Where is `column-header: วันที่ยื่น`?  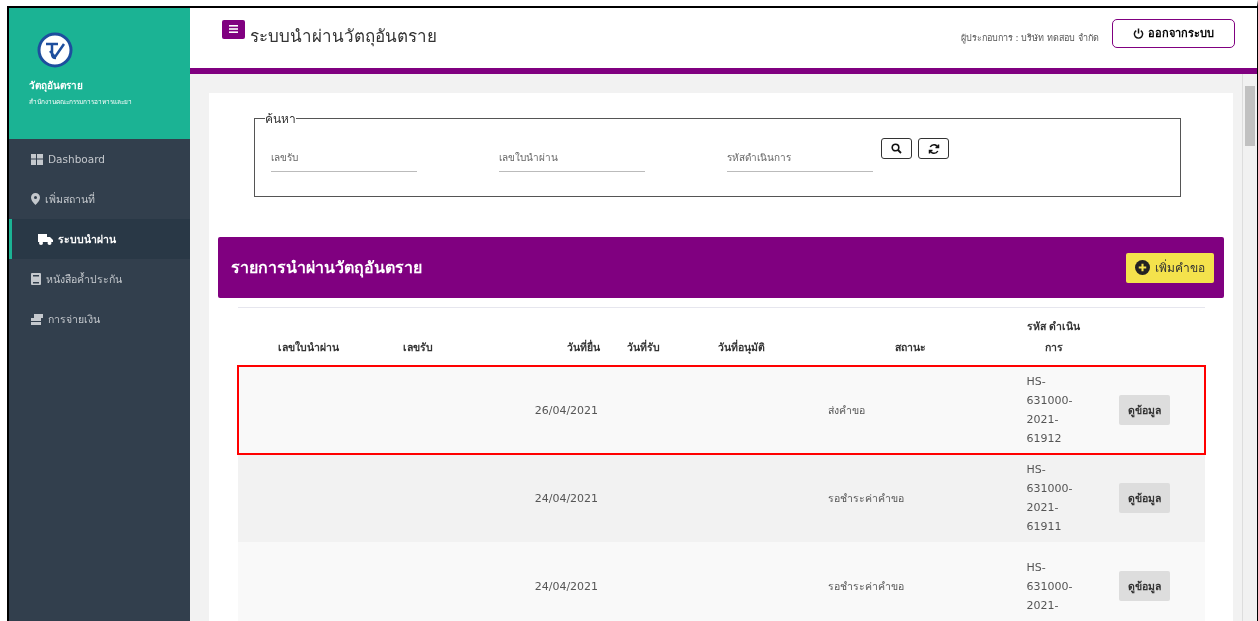 column-header: วันที่ยื่น is located at coordinates (529, 337).